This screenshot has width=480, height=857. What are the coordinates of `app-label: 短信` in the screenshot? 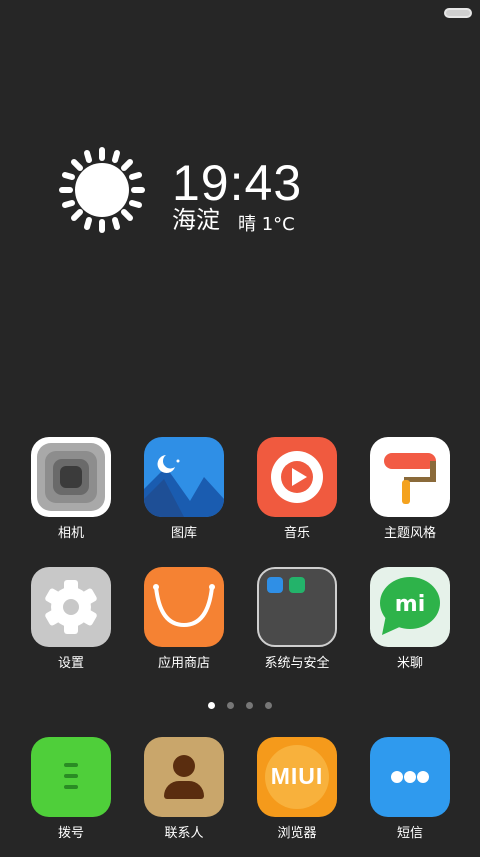 It's located at (409, 833).